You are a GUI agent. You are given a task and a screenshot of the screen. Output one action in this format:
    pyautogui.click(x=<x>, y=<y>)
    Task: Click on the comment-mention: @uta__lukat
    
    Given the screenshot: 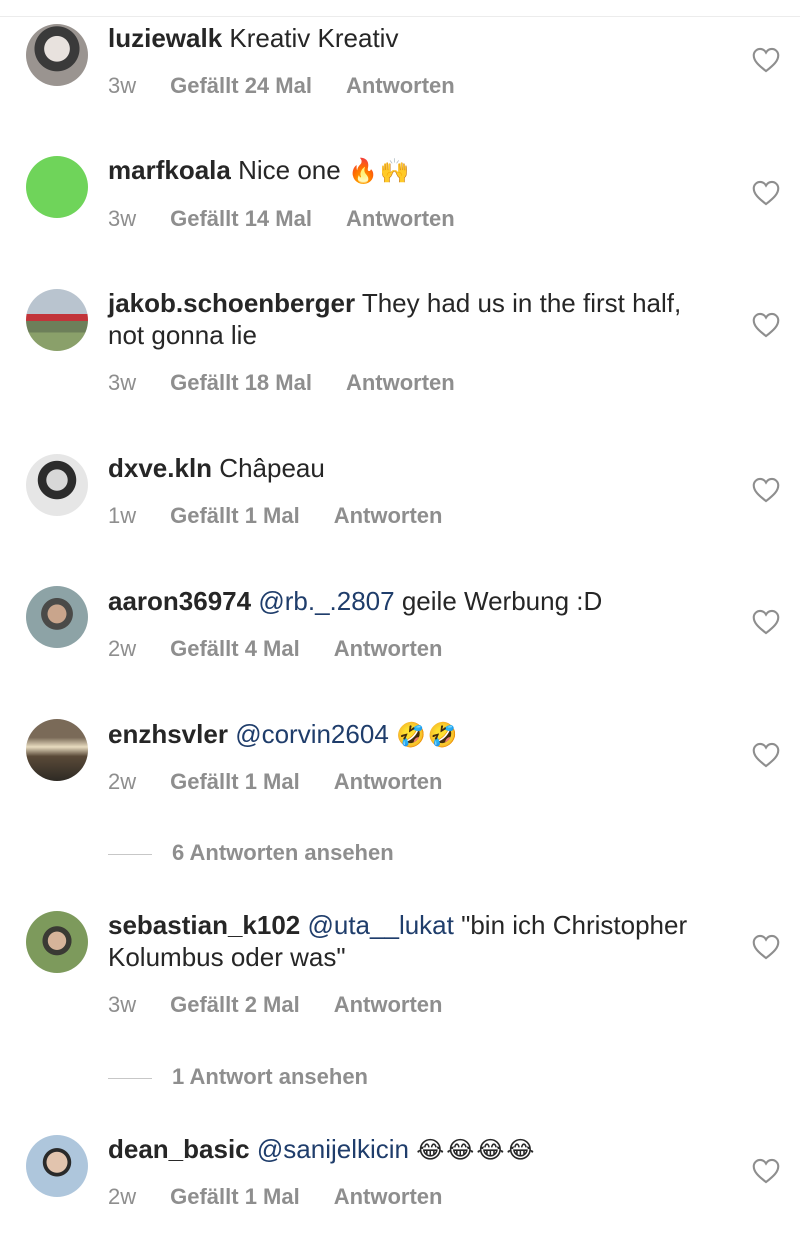 What is the action you would take?
    pyautogui.click(x=380, y=925)
    